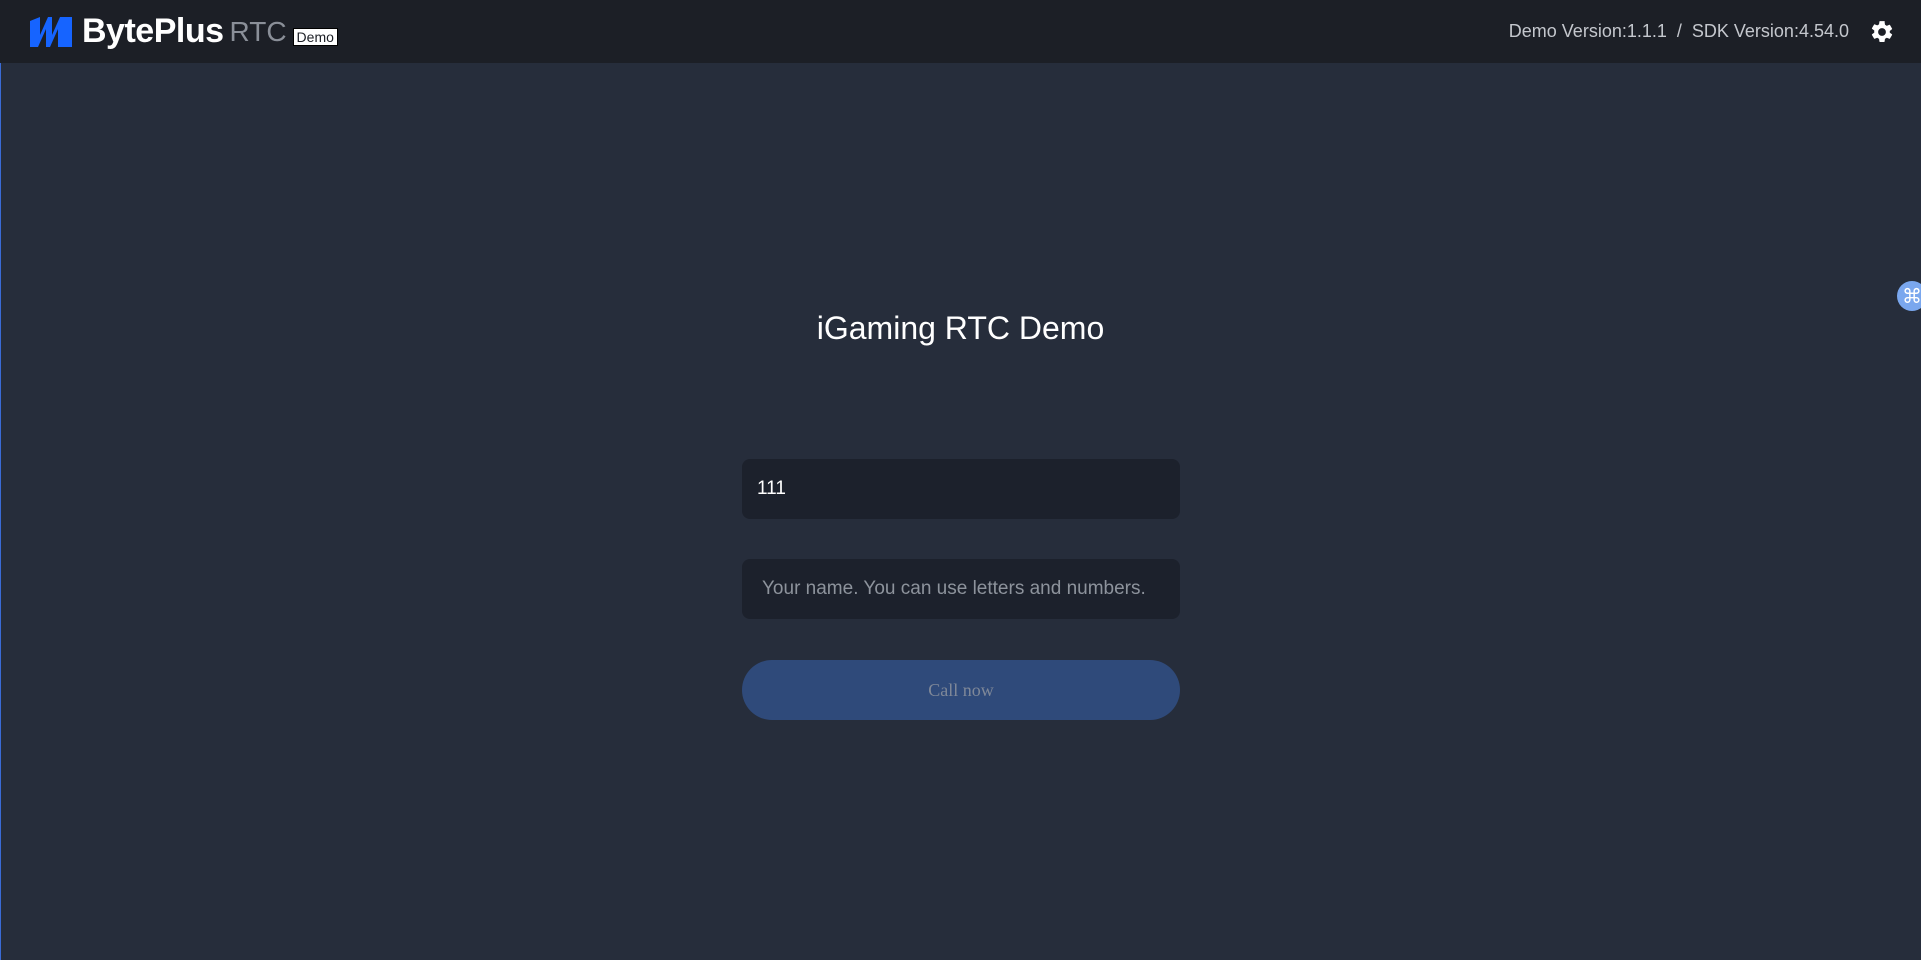  What do you see at coordinates (1770, 31) in the screenshot?
I see `sdk-version: SDK Version:4.54.0` at bounding box center [1770, 31].